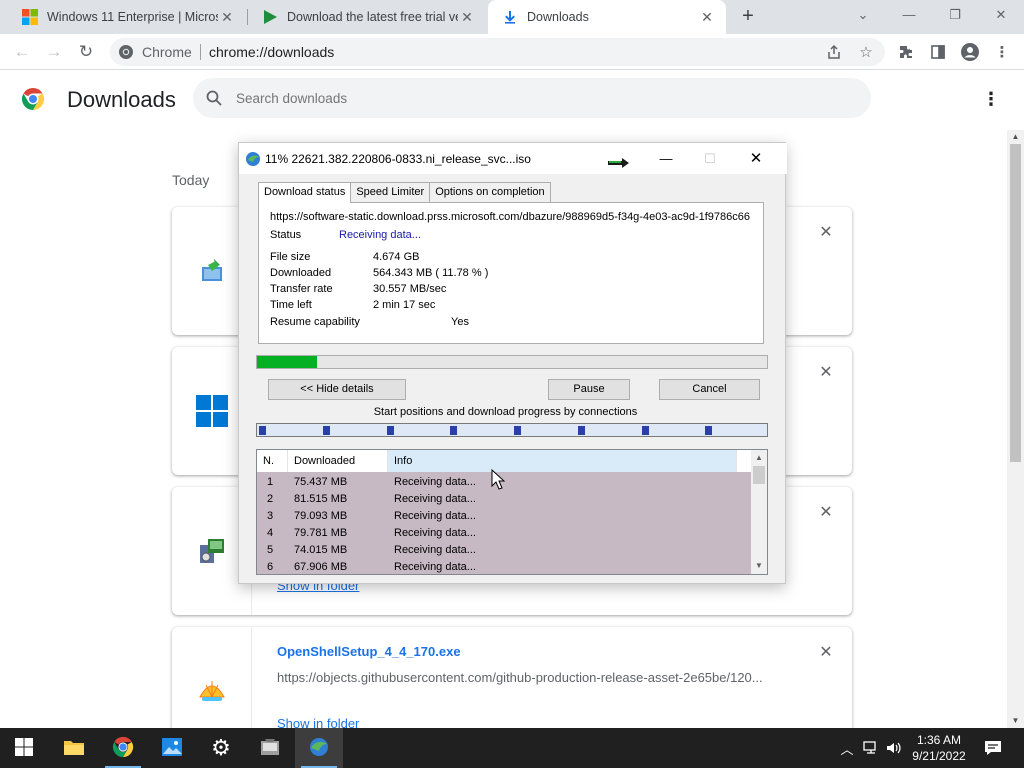  Describe the element at coordinates (498, 479) in the screenshot. I see `mouse-pointer-icon` at that location.